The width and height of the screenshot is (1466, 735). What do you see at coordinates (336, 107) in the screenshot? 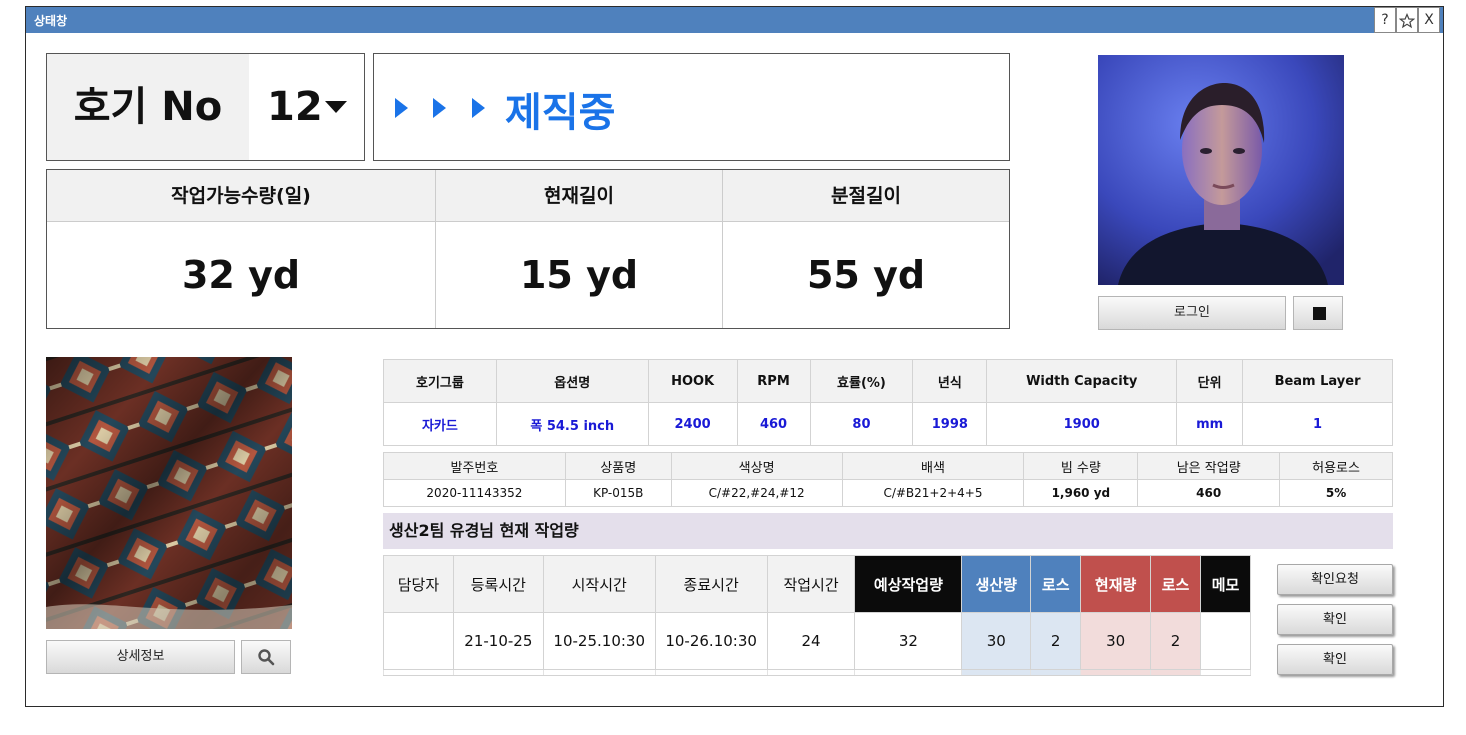
I see `caret-down-icon` at bounding box center [336, 107].